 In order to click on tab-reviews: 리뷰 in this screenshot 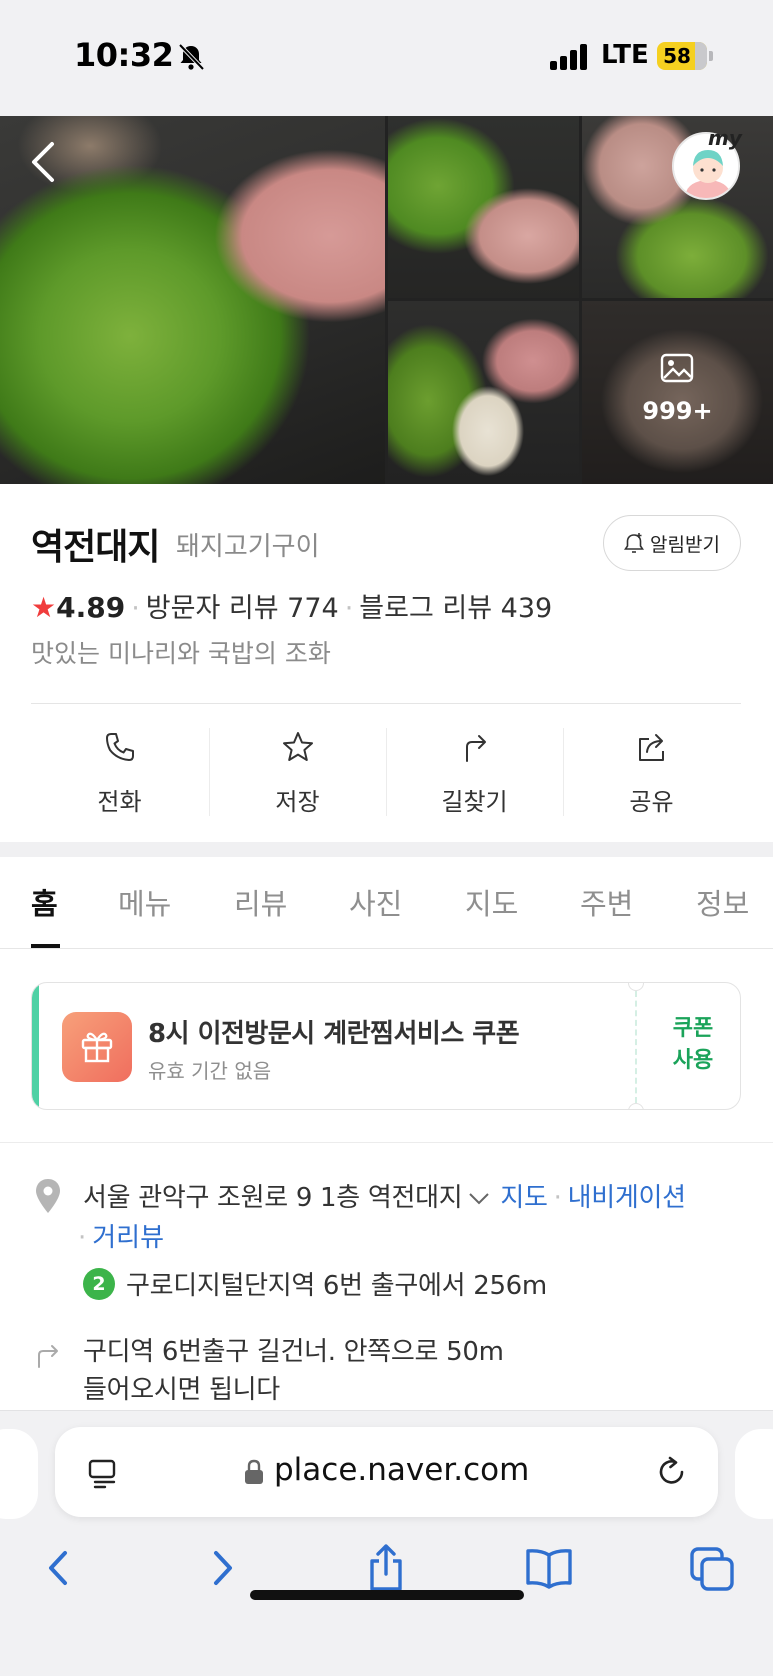, I will do `click(260, 902)`.